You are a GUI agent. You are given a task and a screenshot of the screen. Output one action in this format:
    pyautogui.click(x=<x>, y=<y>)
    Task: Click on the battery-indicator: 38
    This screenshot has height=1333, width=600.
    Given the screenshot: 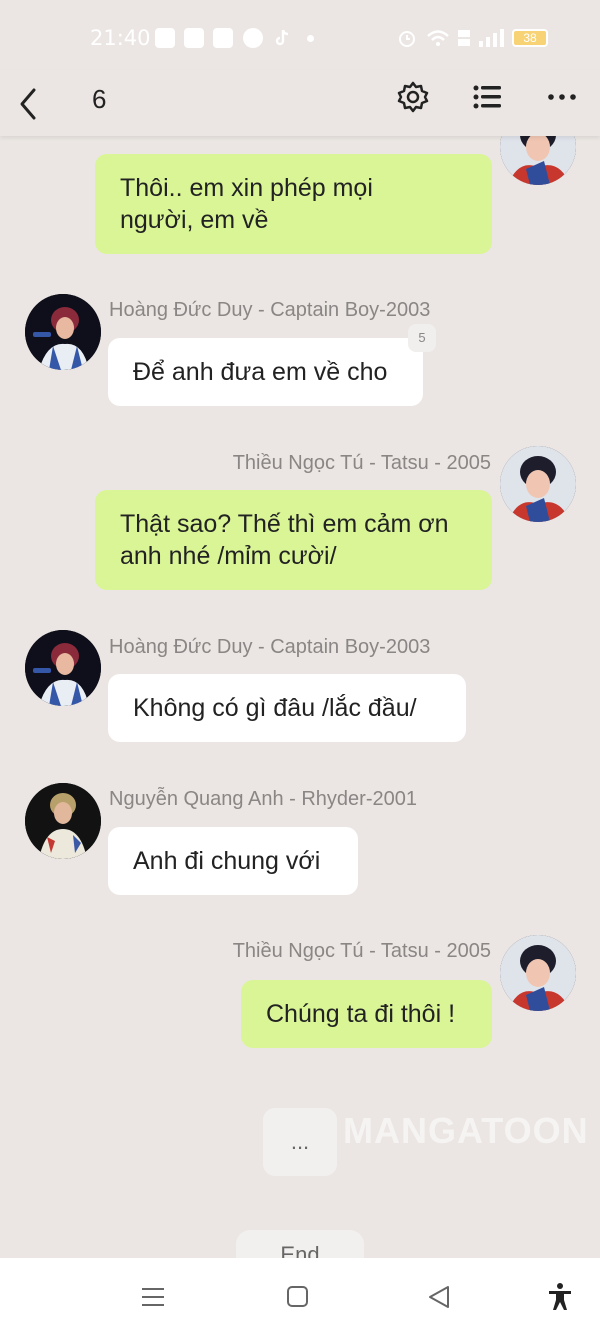 What is the action you would take?
    pyautogui.click(x=530, y=38)
    